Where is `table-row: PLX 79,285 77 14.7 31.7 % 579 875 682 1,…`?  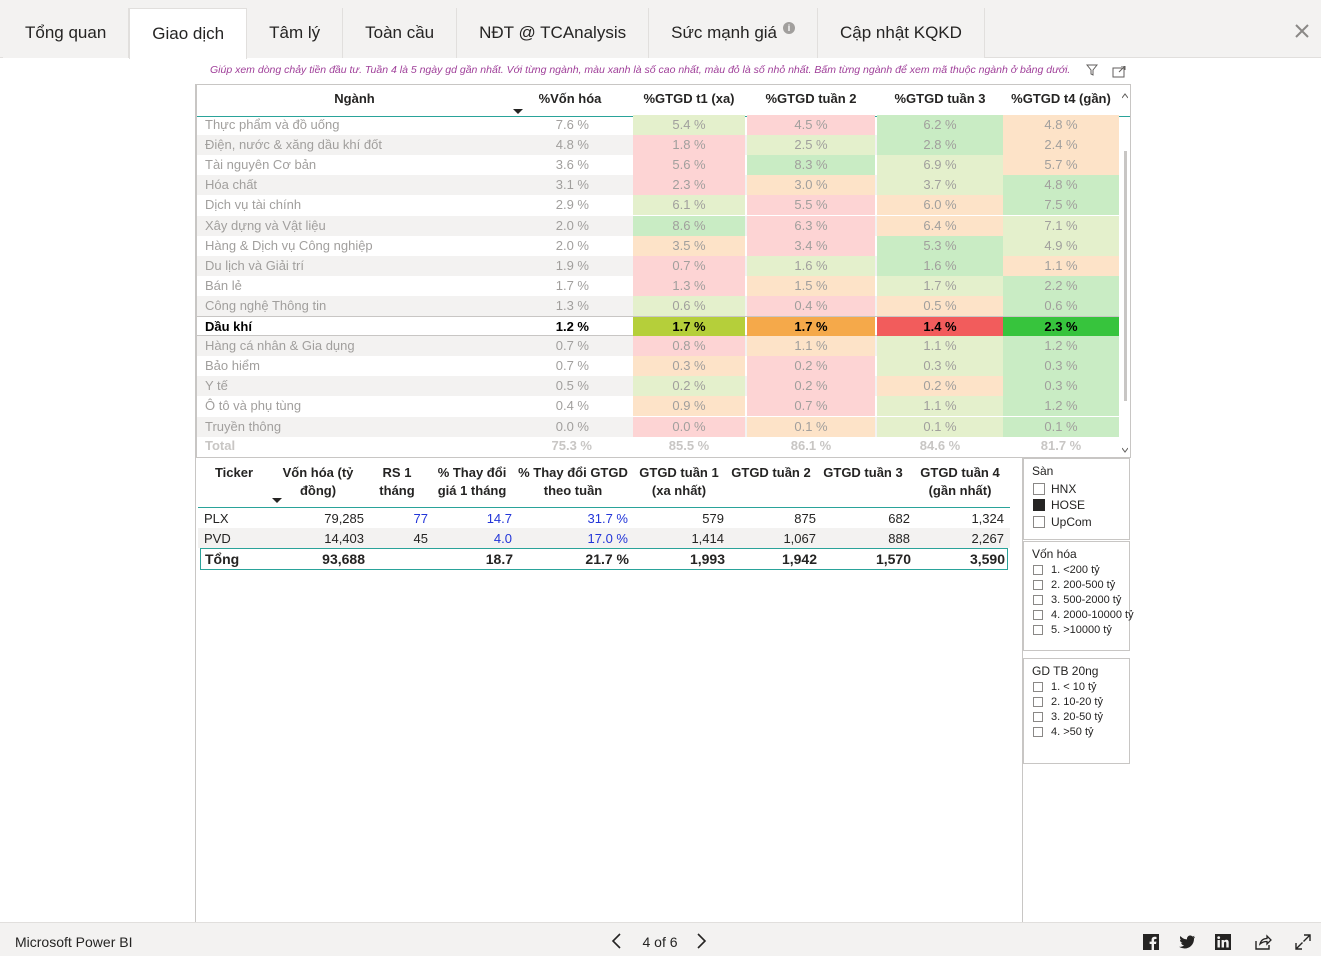 table-row: PLX 79,285 77 14.7 31.7 % 579 875 682 1,… is located at coordinates (604, 518).